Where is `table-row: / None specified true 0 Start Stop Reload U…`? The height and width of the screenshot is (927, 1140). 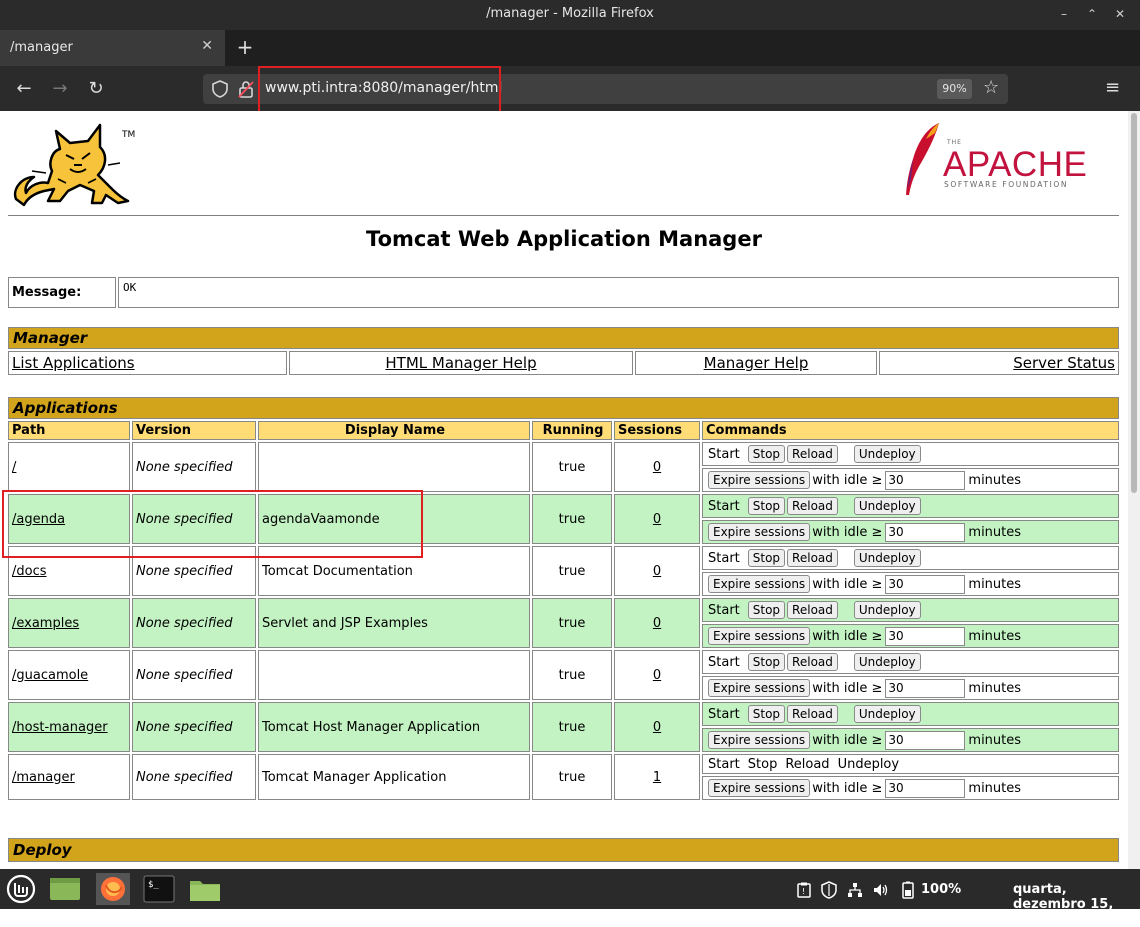
table-row: / None specified true 0 Start Stop Reload U… is located at coordinates (563, 467).